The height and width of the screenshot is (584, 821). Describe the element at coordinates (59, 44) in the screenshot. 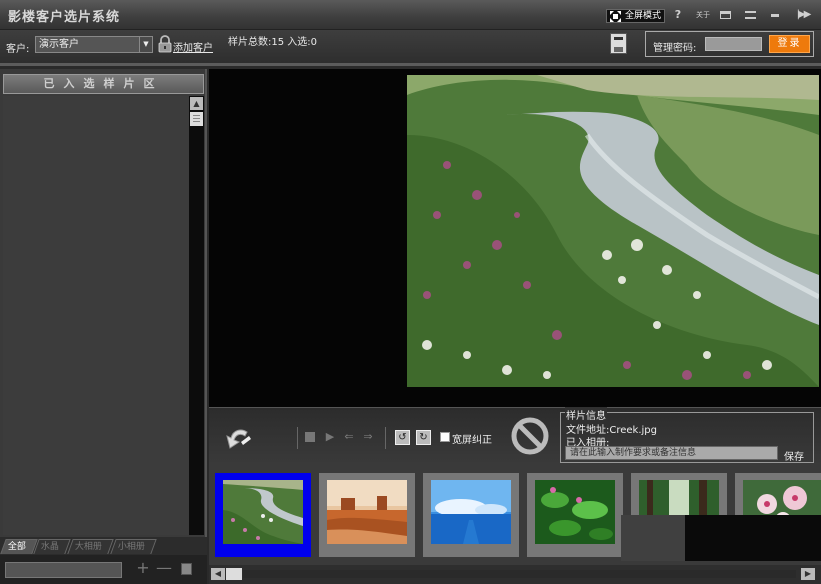

I see `client-select-value: 演示客户` at that location.